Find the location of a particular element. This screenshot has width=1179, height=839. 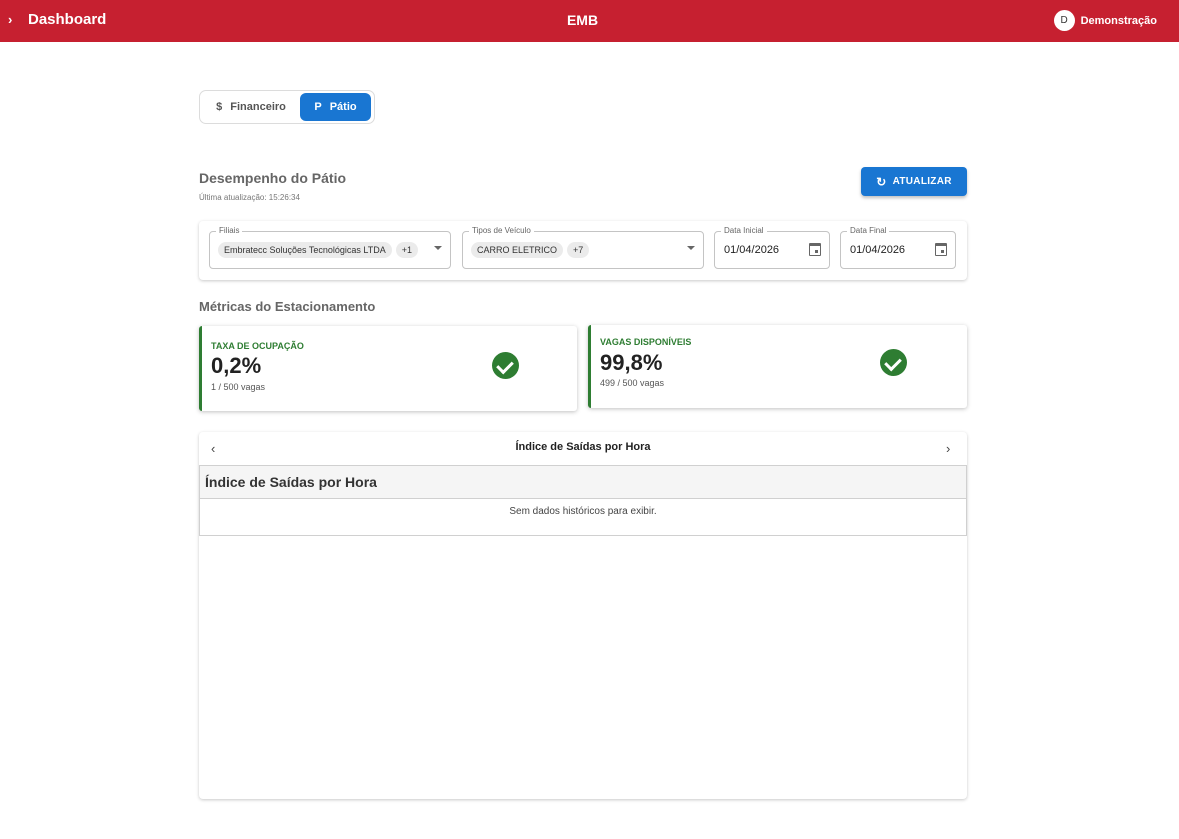

view-toggle: $ Financeiro P Pátio is located at coordinates (287, 107).